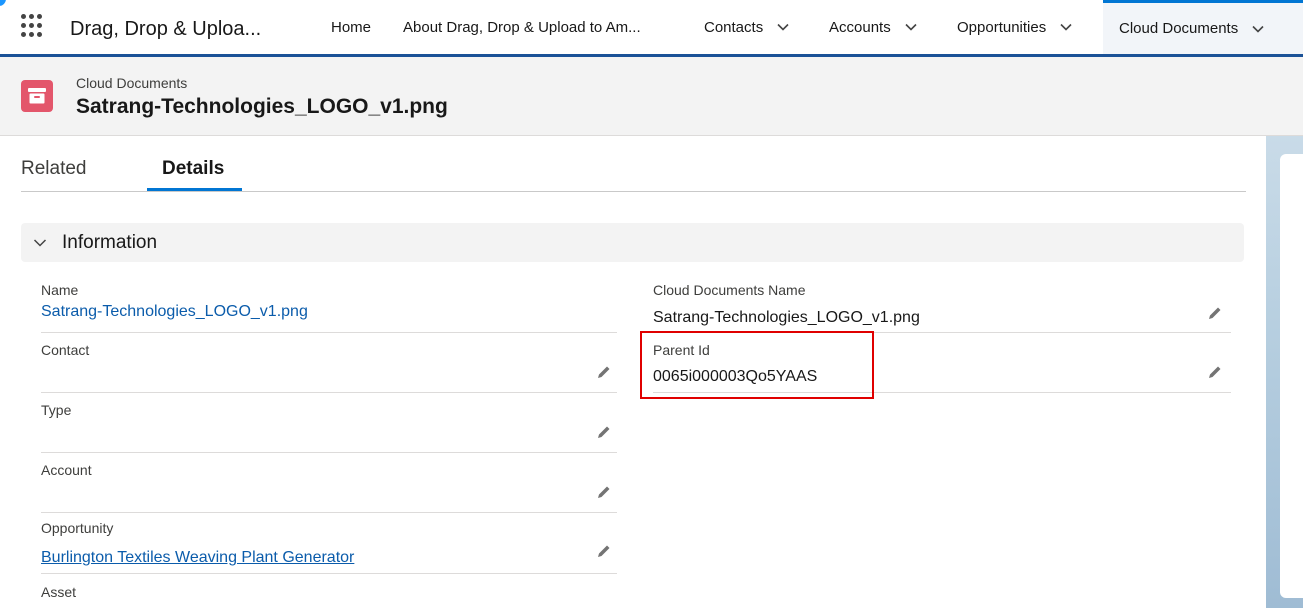 The width and height of the screenshot is (1303, 608). I want to click on nav-item-label: Opportunities, so click(1002, 27).